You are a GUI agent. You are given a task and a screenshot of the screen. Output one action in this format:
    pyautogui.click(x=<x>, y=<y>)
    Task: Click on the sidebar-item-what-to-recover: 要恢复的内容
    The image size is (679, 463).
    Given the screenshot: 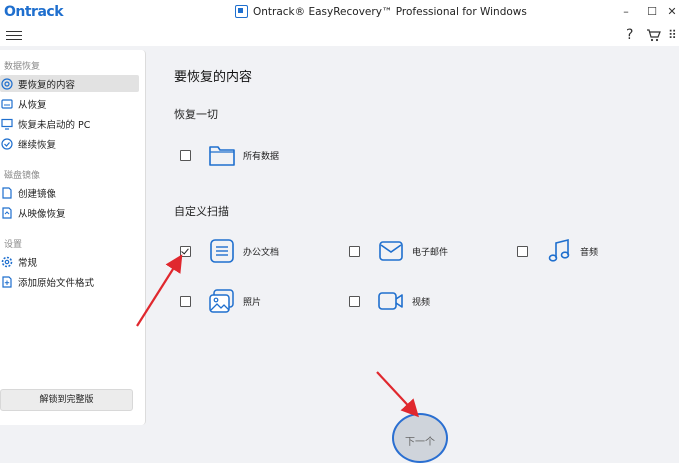 What is the action you would take?
    pyautogui.click(x=69, y=83)
    